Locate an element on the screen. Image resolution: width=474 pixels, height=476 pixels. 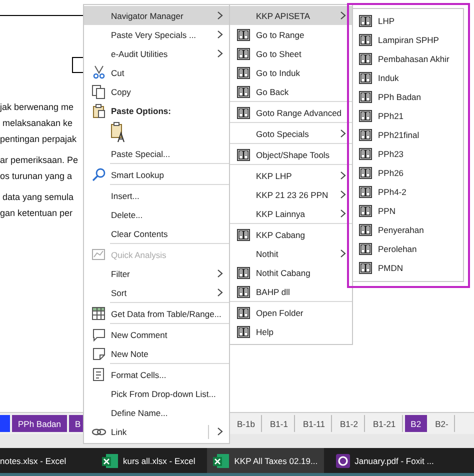
menu-item: Cut is located at coordinates (156, 72).